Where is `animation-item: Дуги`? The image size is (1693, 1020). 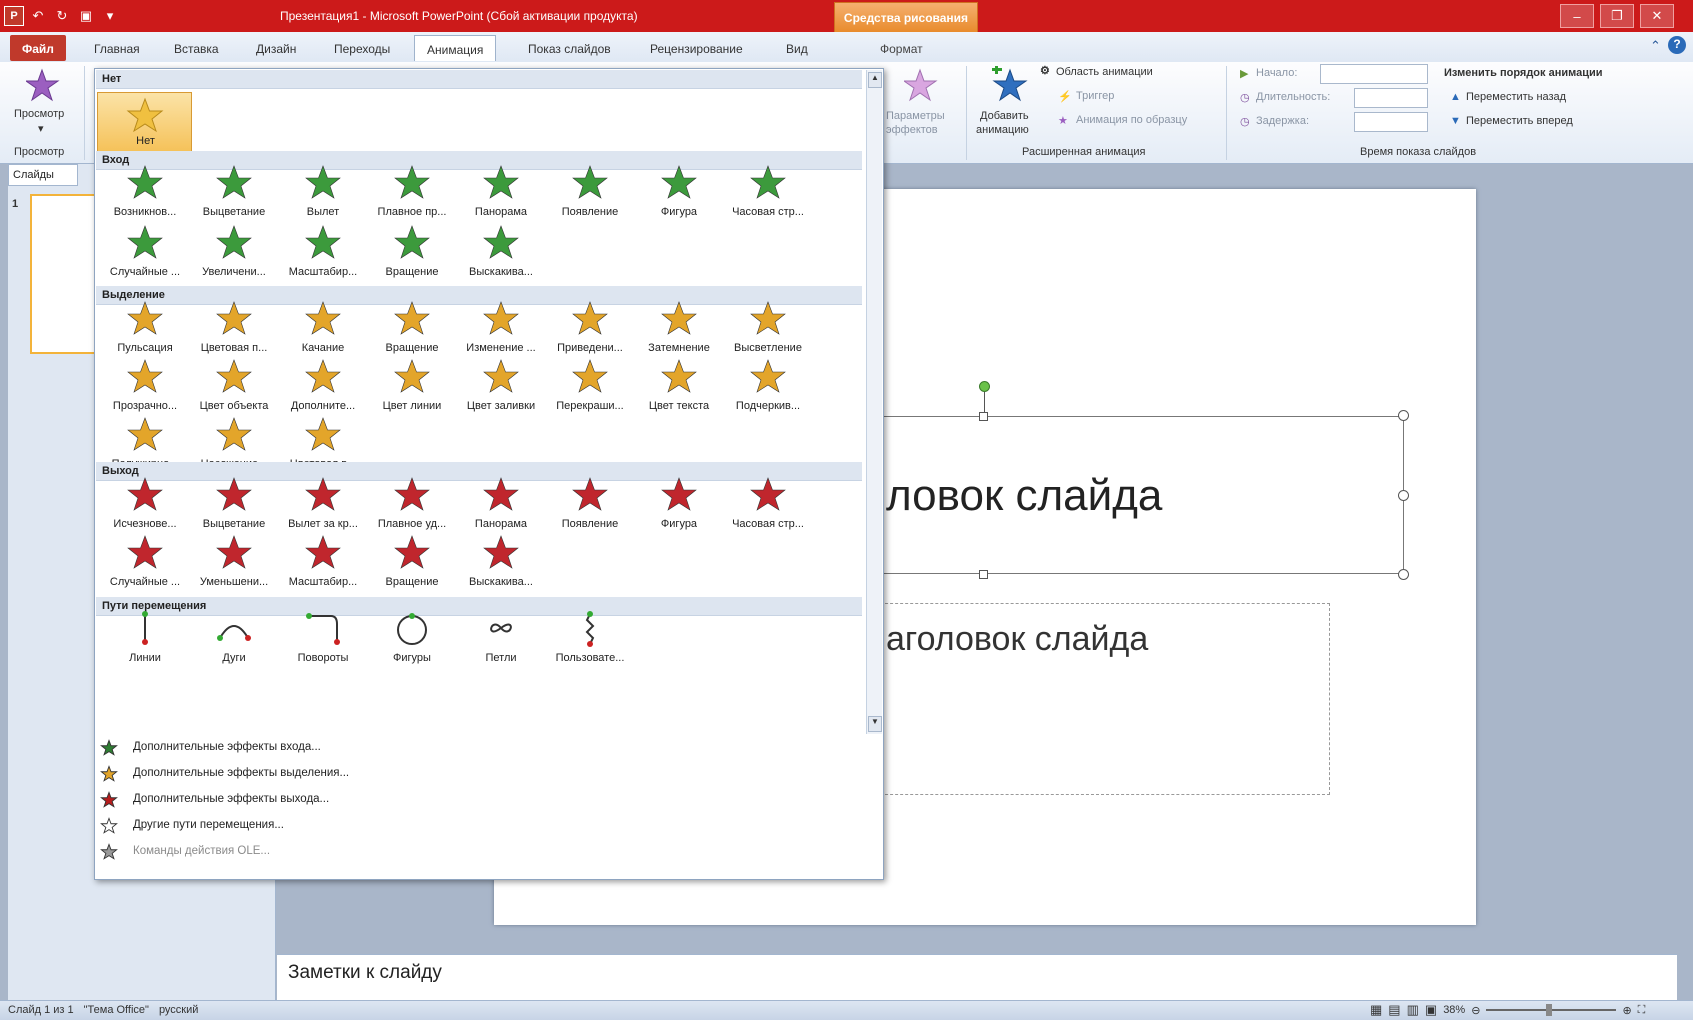 animation-item: Дуги is located at coordinates (234, 639).